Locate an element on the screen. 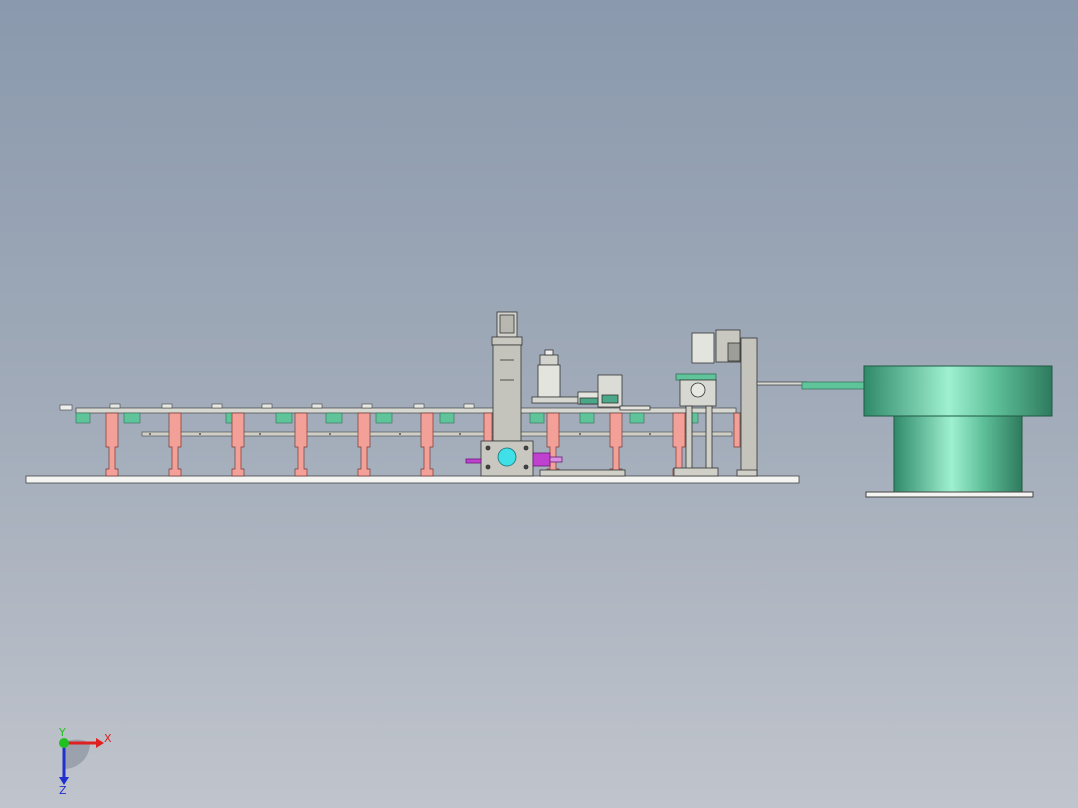  z-axis-label: Z is located at coordinates (63, 789).